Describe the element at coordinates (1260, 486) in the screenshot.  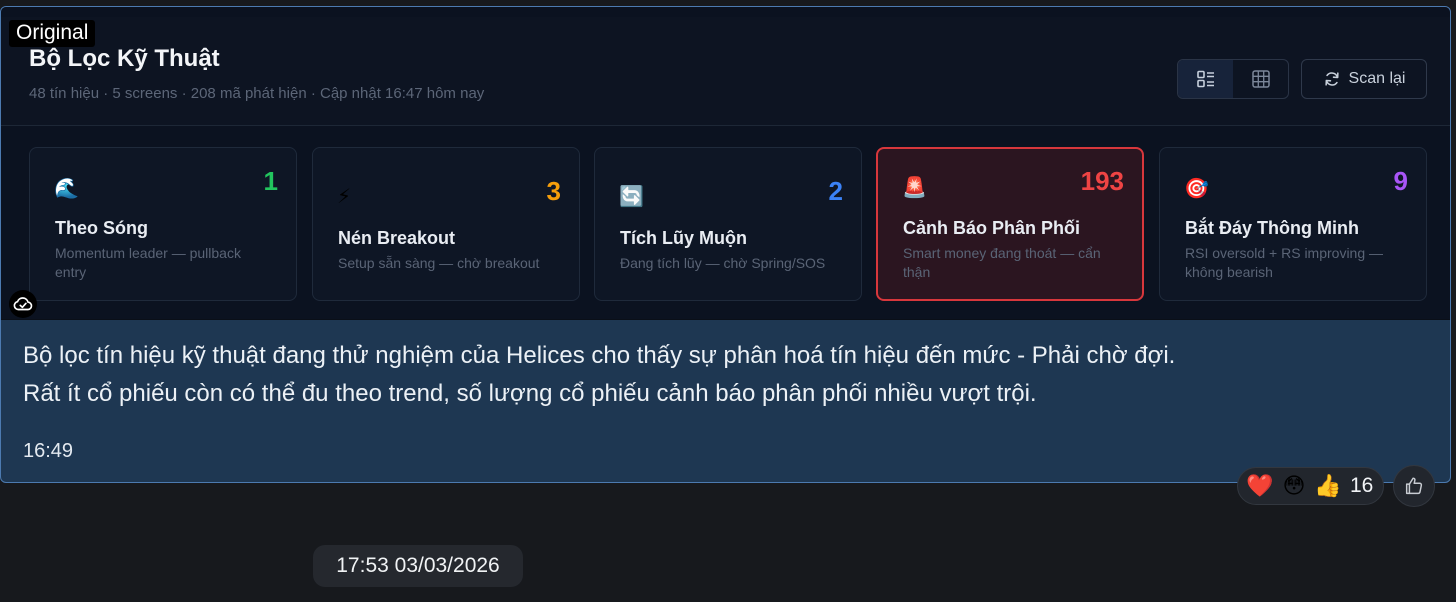
I see `heart-reaction-icon: ❤️` at that location.